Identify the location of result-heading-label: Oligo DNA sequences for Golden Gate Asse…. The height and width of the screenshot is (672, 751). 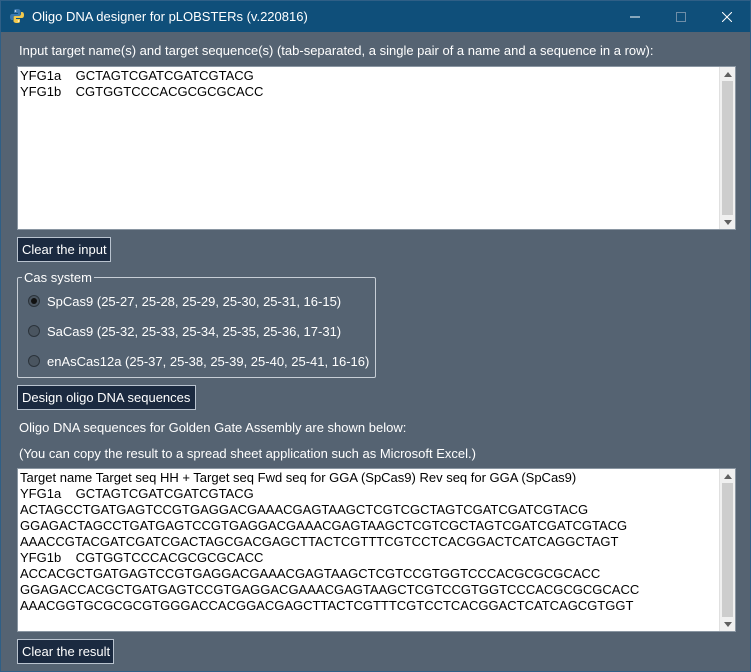
(213, 427).